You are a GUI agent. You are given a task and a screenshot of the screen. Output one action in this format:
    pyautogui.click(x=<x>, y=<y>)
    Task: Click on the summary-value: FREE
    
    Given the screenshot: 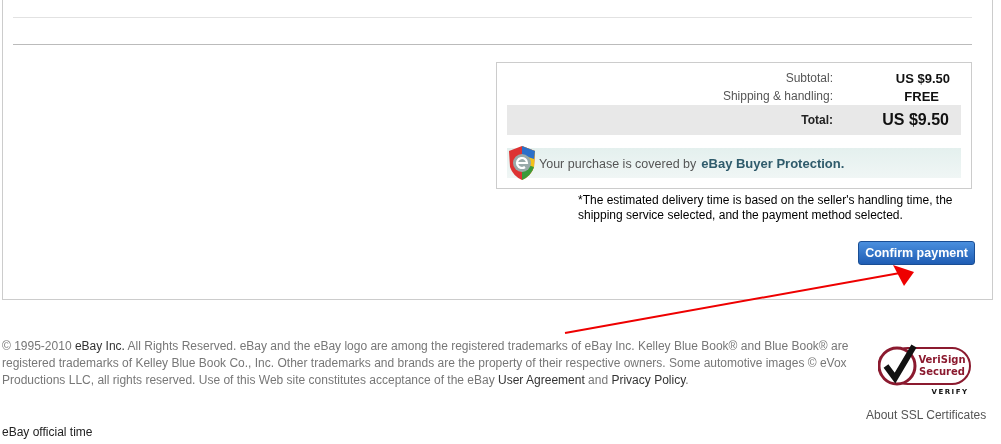 What is the action you would take?
    pyautogui.click(x=921, y=96)
    